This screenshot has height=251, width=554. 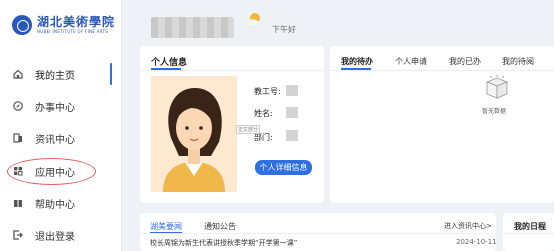 I want to click on tab-my-done: 我的已办, so click(x=465, y=61).